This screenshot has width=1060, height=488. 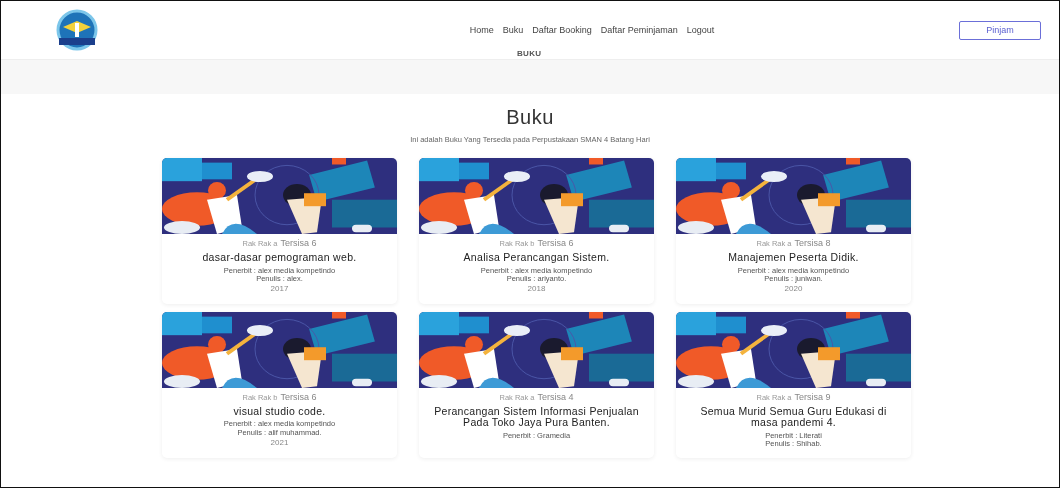 I want to click on page-title: Buku, so click(x=530, y=117).